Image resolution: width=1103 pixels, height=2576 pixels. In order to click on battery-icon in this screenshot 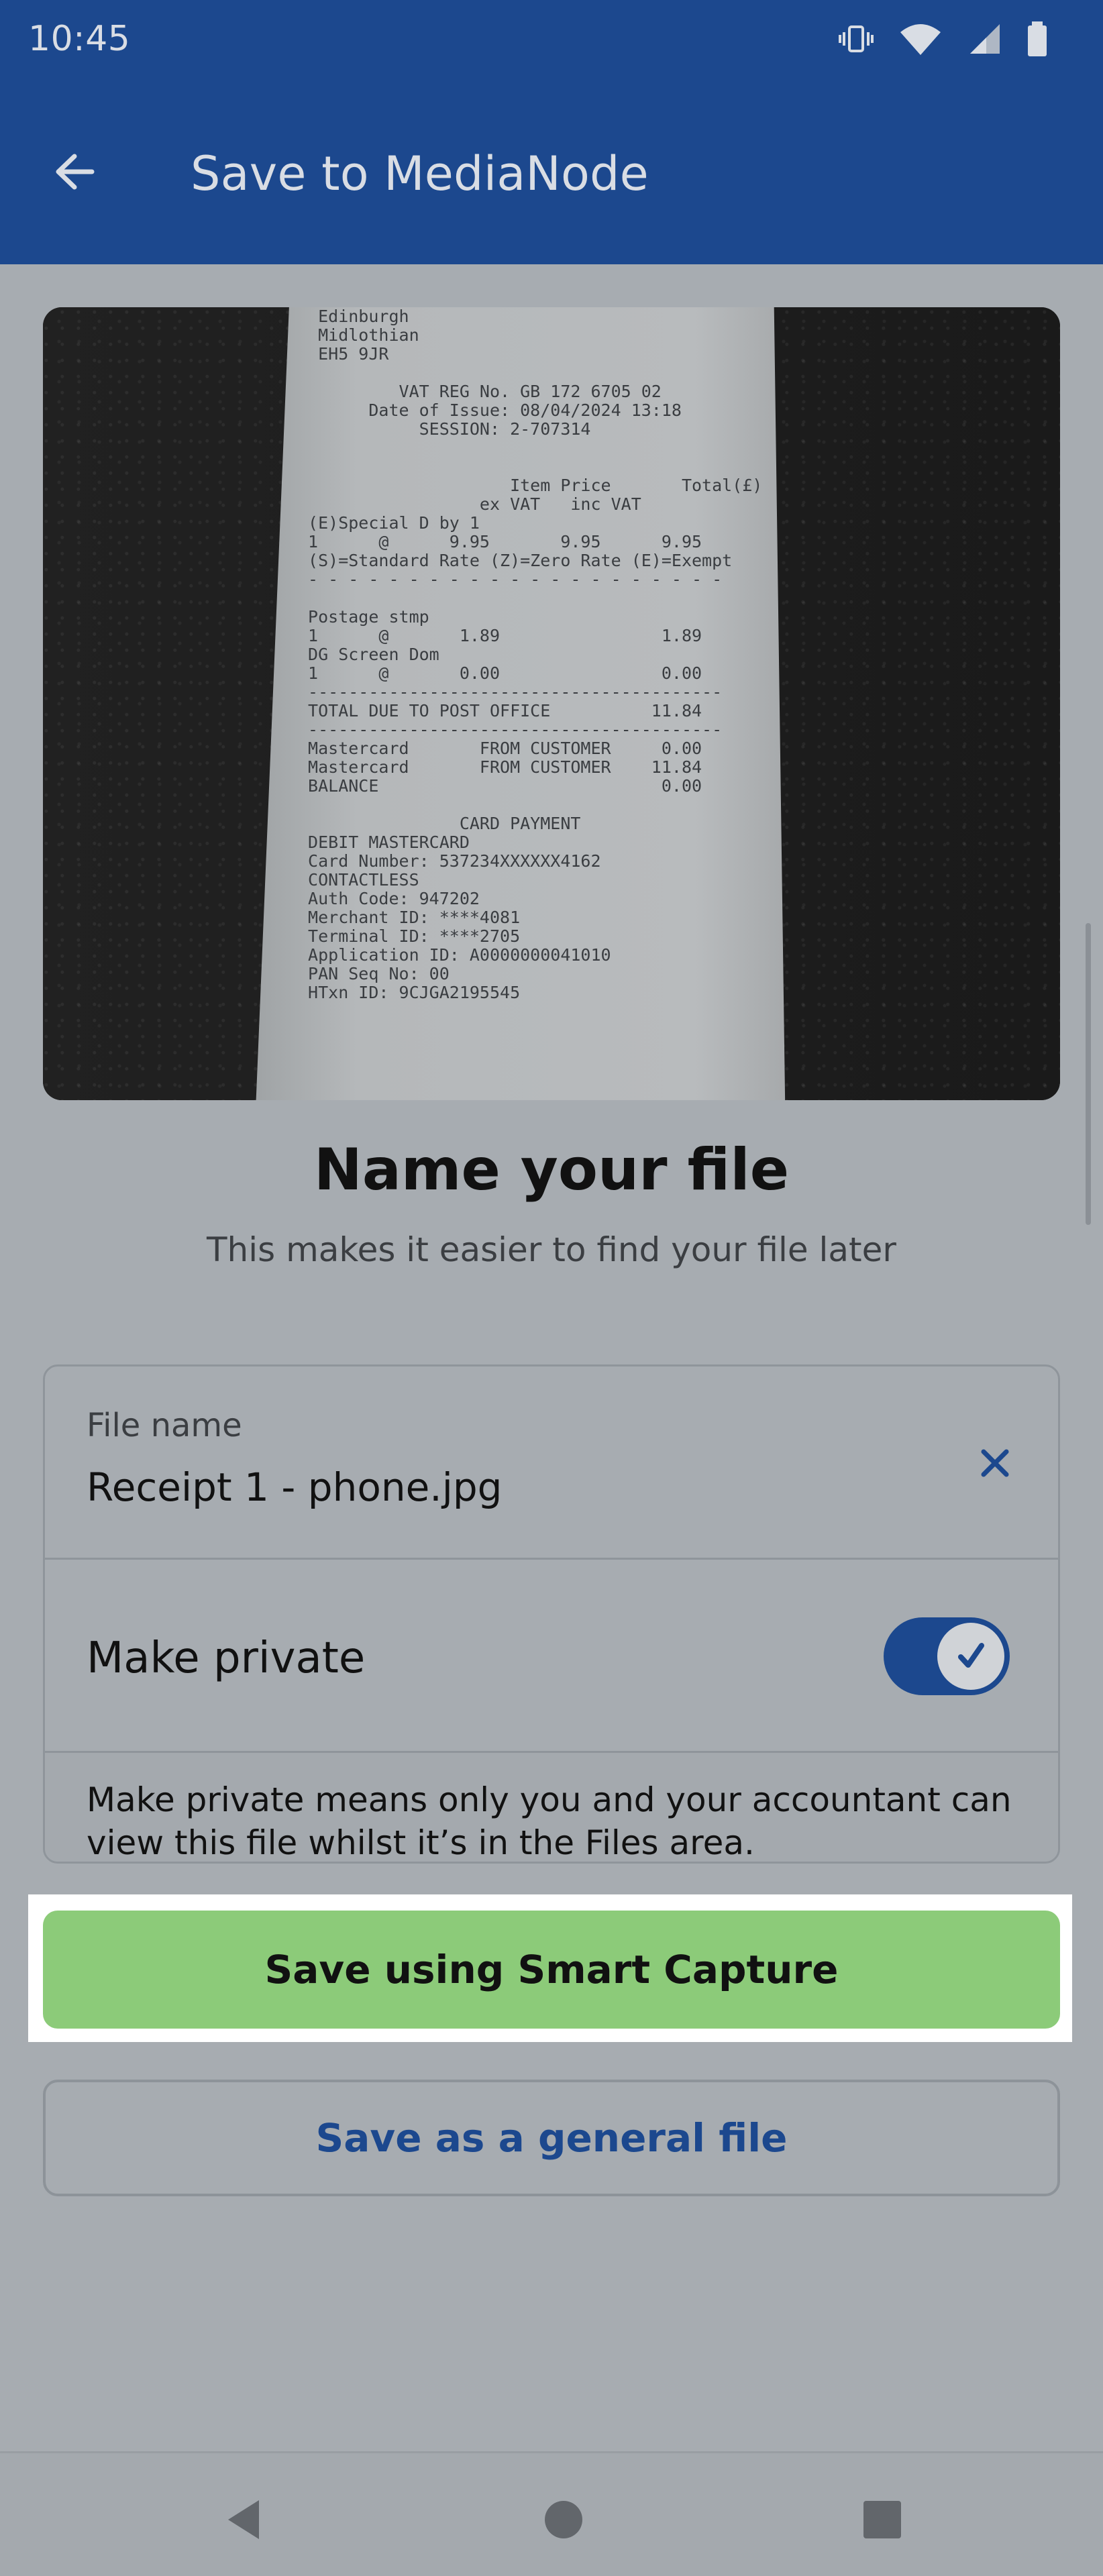, I will do `click(1037, 38)`.